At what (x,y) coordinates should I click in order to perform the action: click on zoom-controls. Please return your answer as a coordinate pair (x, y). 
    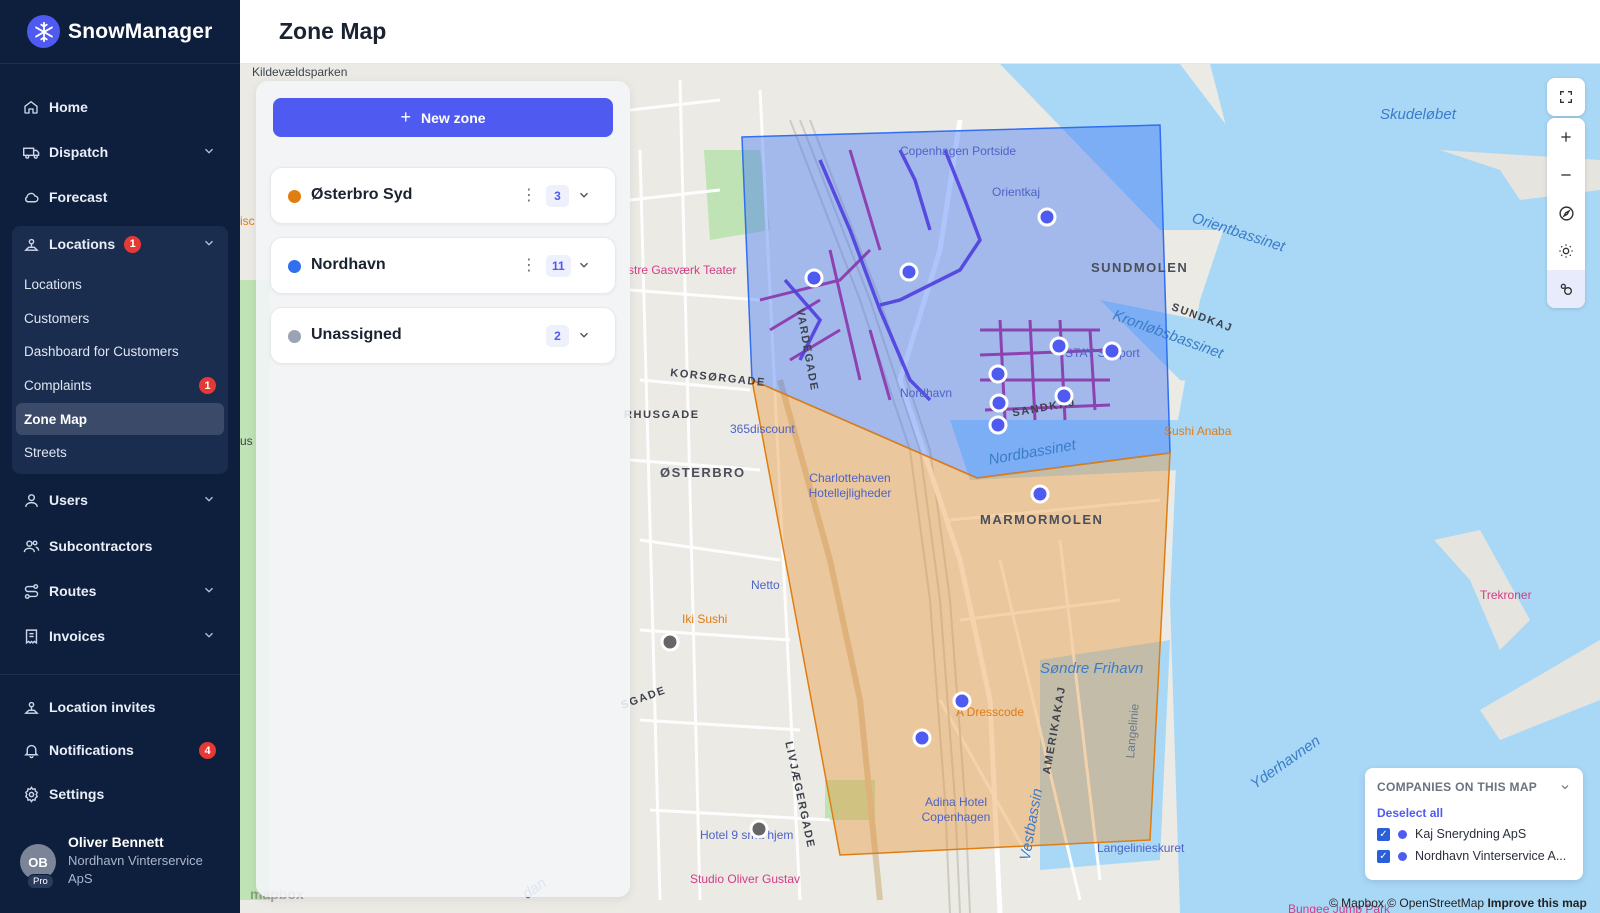
    Looking at the image, I should click on (1566, 213).